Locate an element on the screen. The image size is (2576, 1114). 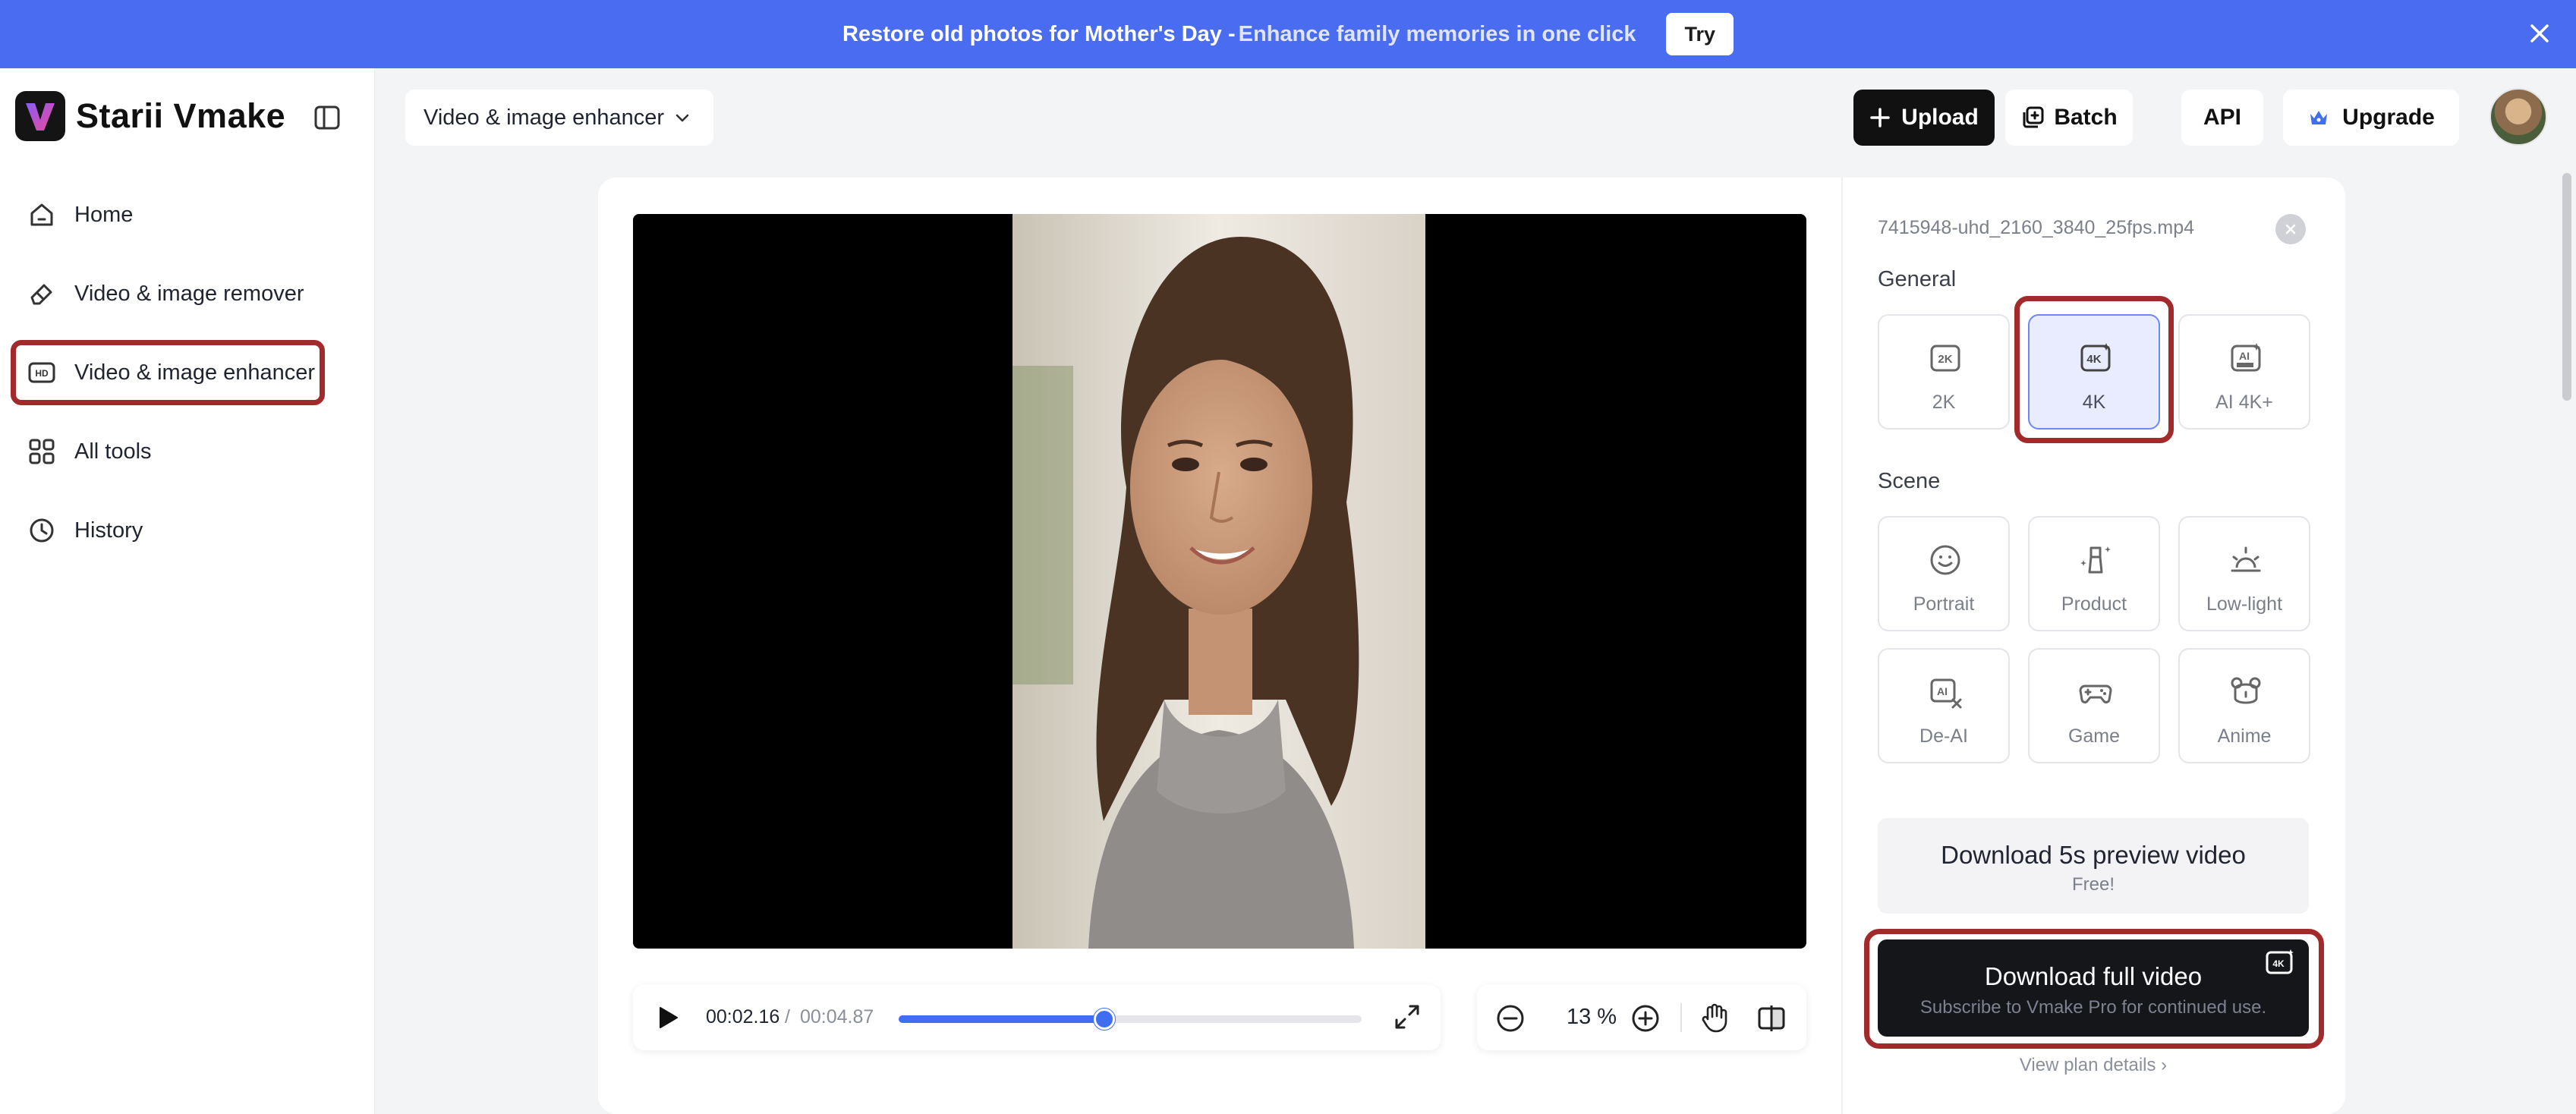
home-icon is located at coordinates (41, 214).